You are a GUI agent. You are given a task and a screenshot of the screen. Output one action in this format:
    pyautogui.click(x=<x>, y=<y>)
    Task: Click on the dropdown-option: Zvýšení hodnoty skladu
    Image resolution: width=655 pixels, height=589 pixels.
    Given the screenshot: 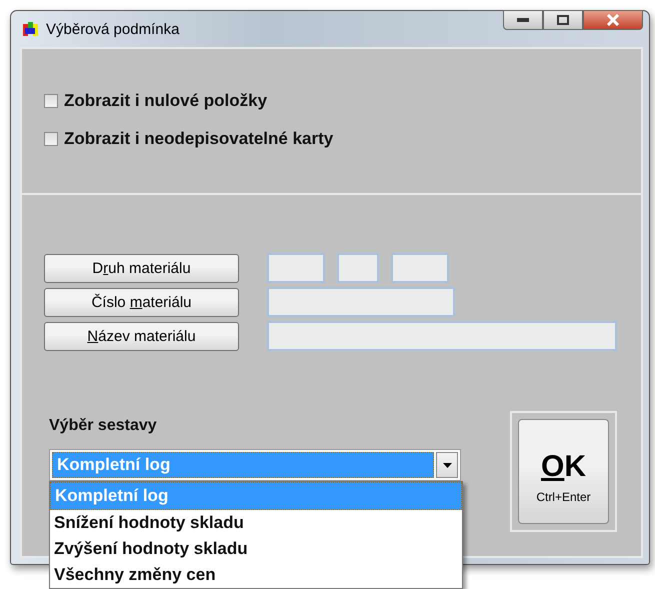 What is the action you would take?
    pyautogui.click(x=256, y=549)
    